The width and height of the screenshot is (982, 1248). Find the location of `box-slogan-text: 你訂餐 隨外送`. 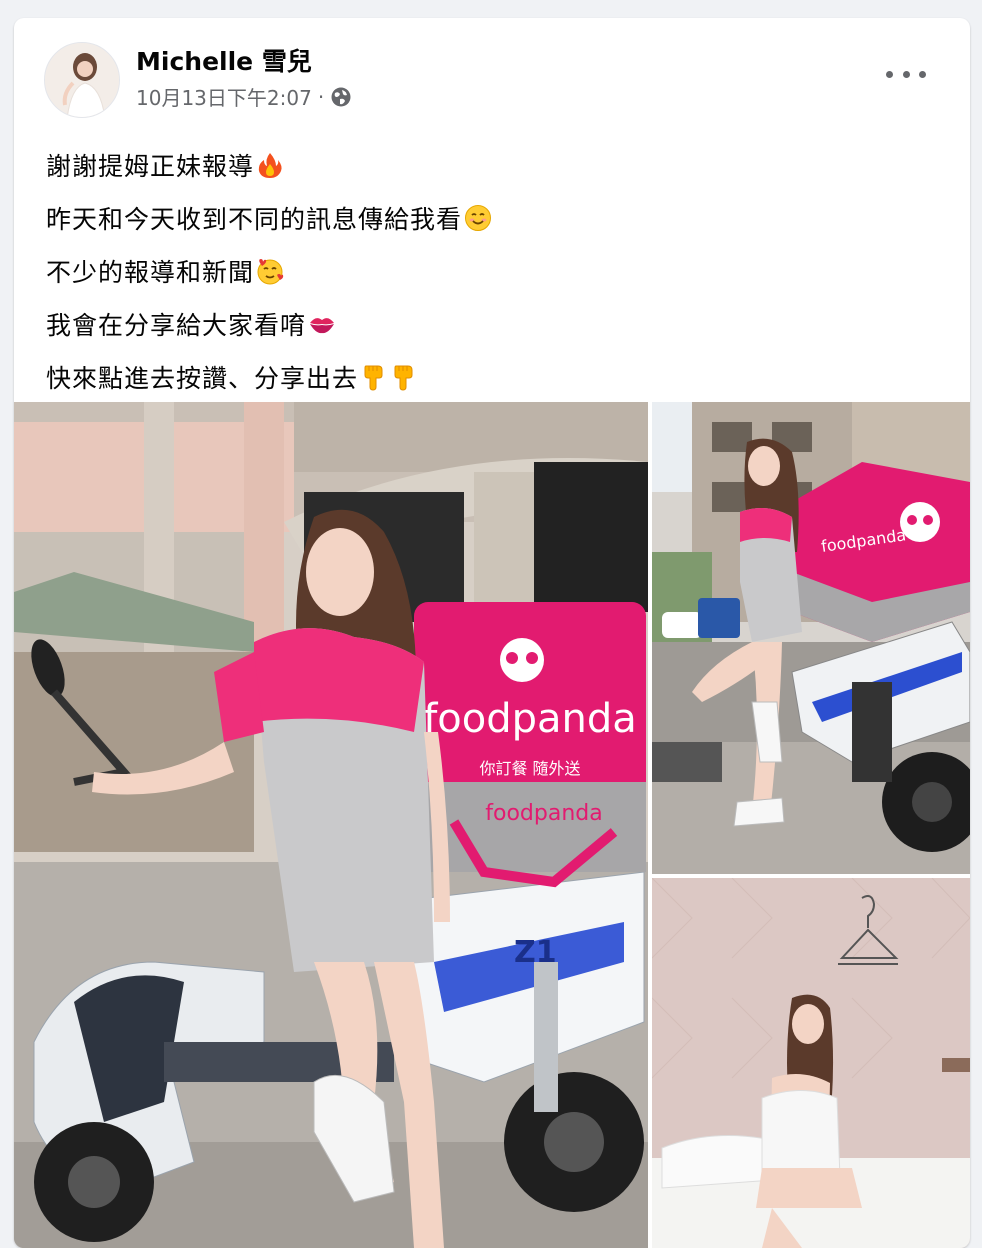

box-slogan-text: 你訂餐 隨外送 is located at coordinates (529, 768).